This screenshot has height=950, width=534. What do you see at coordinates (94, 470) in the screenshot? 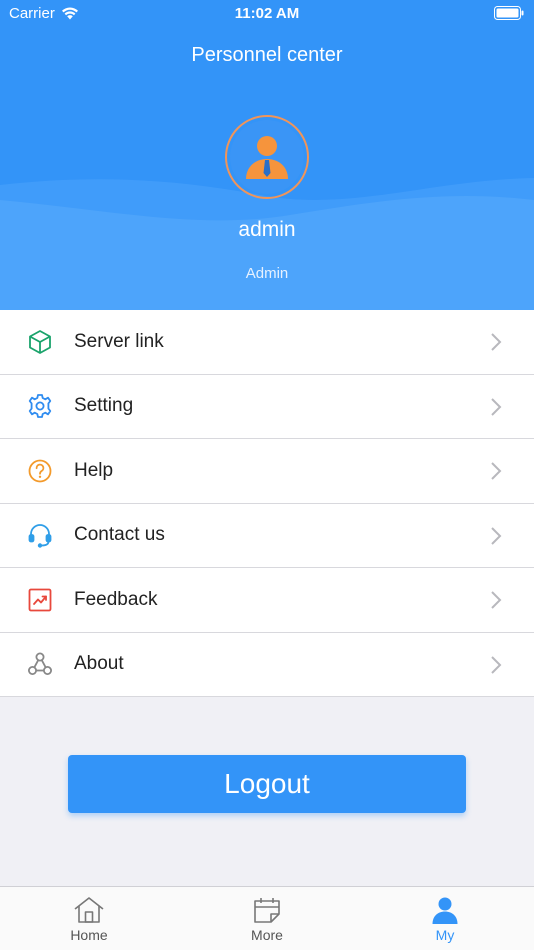
I see `menu-label: Help` at bounding box center [94, 470].